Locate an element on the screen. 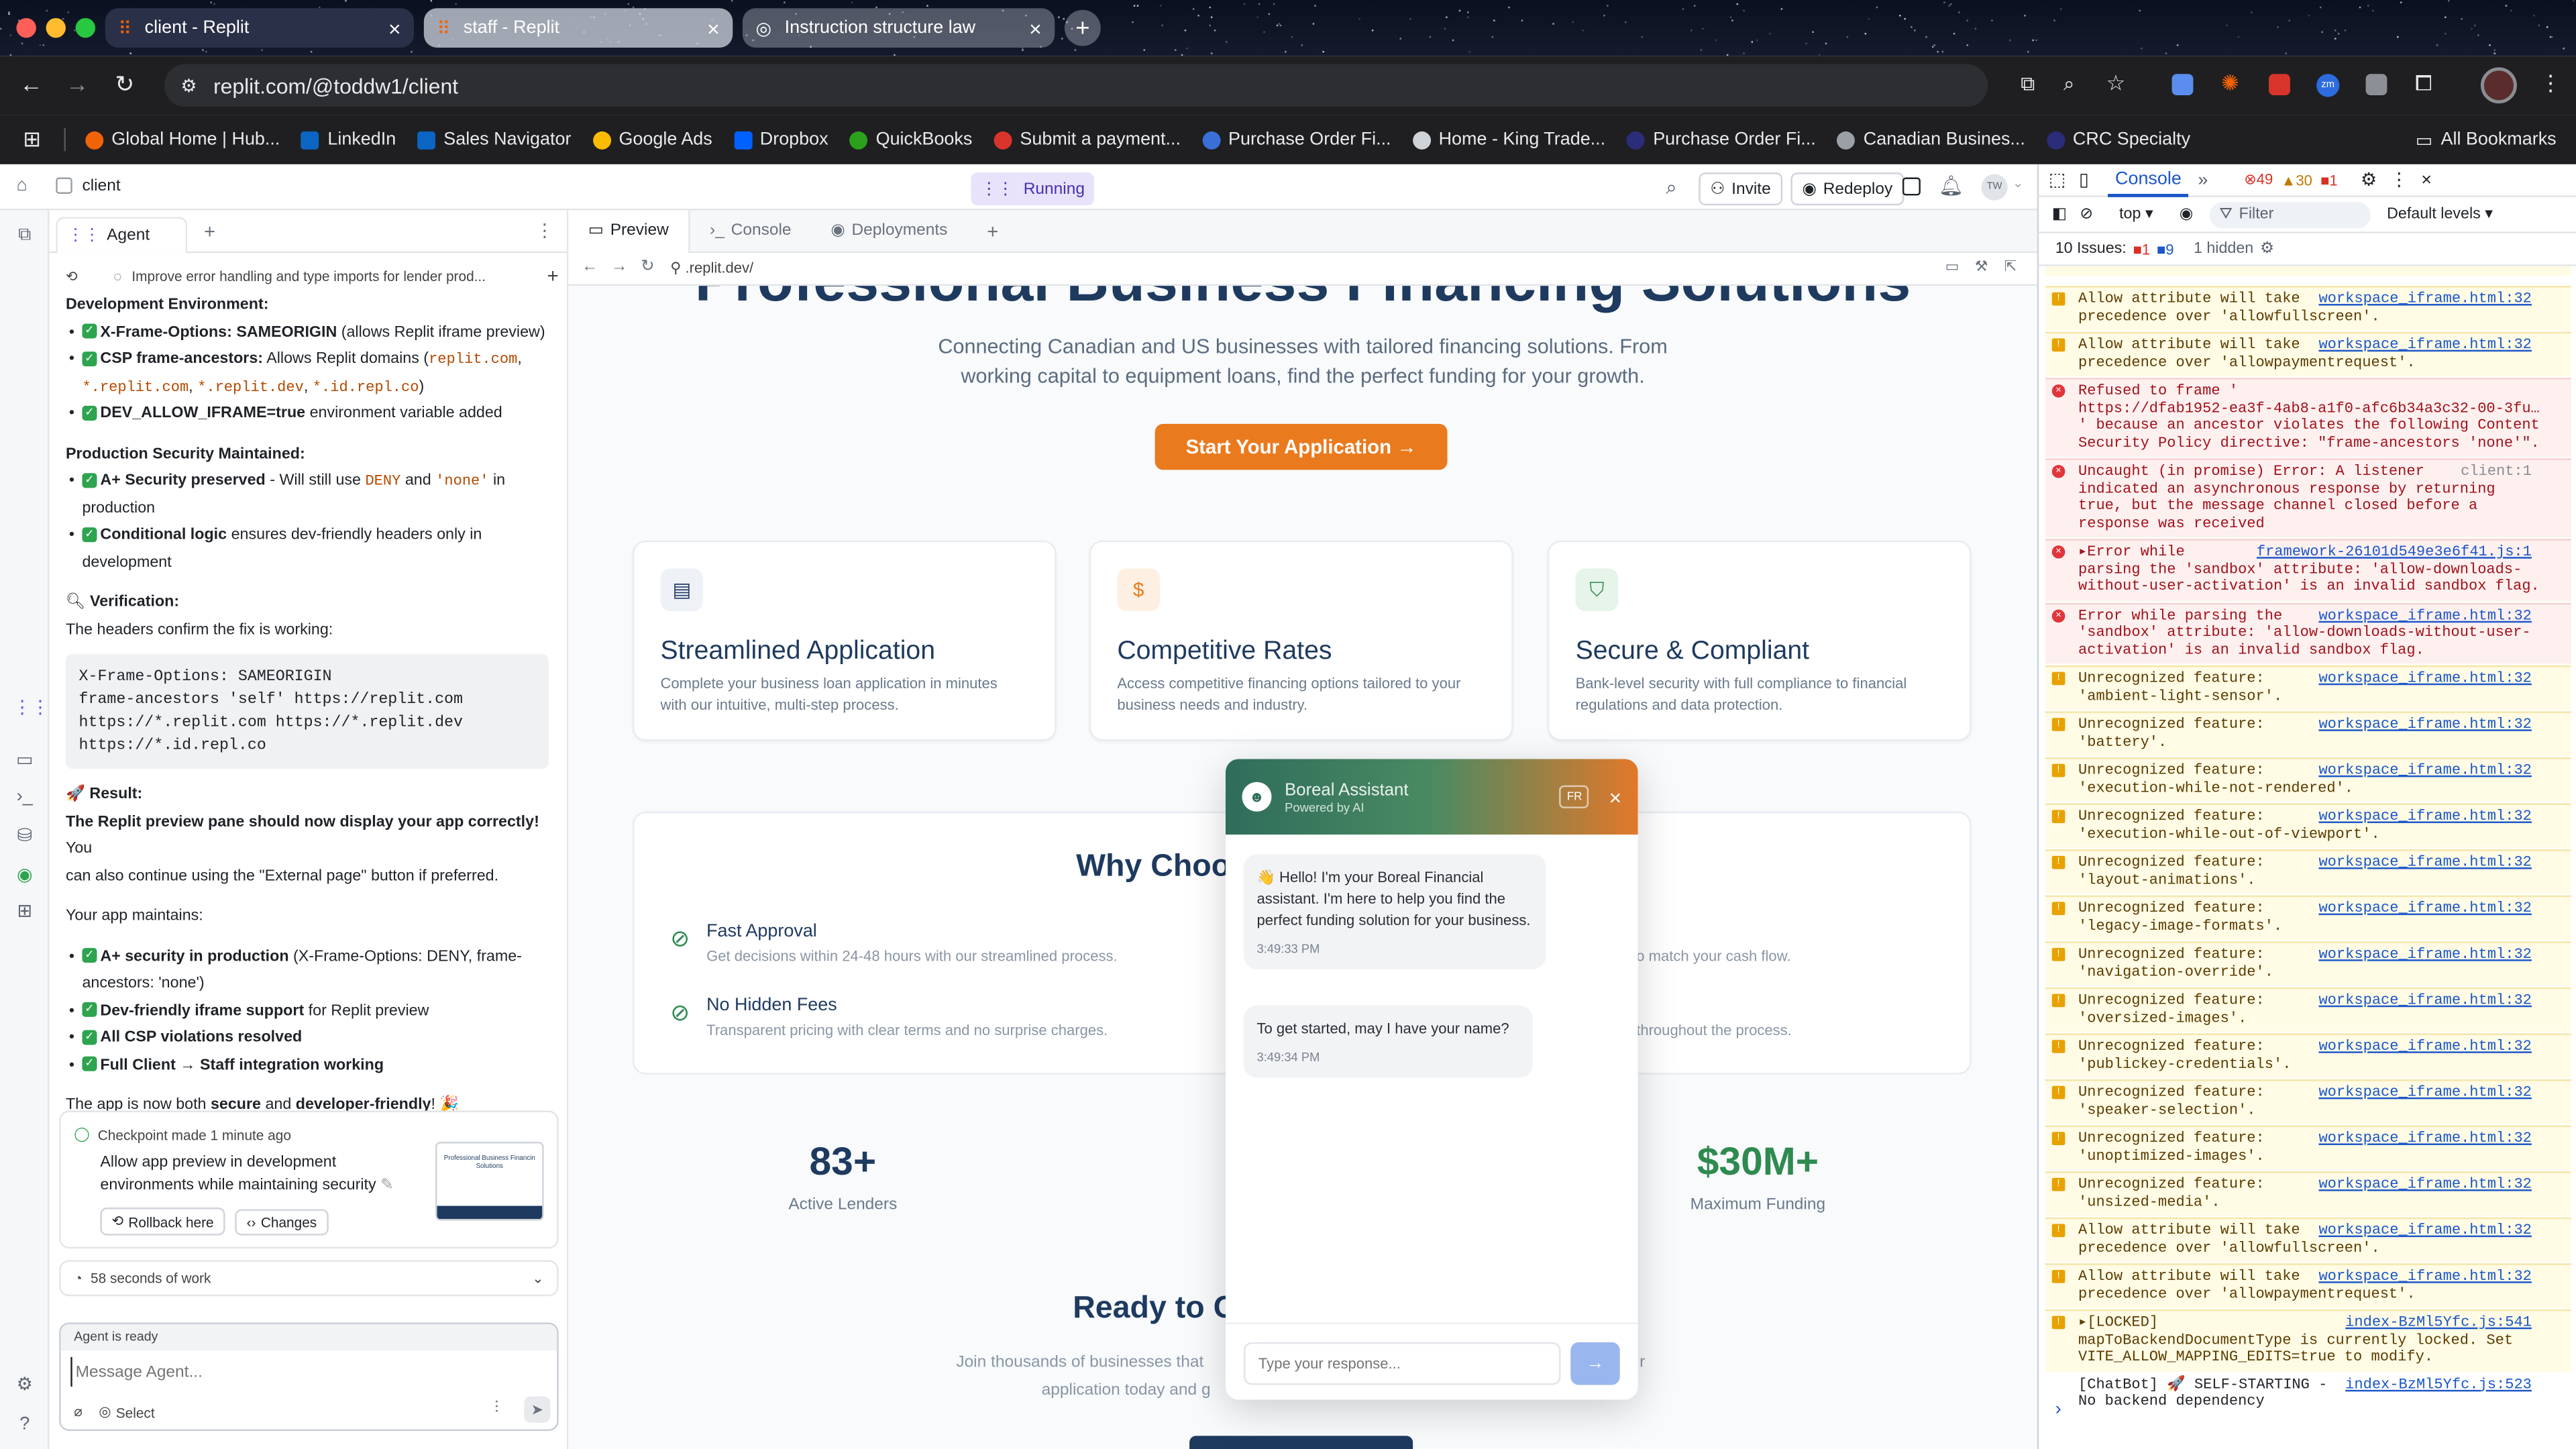 Image resolution: width=2576 pixels, height=1449 pixels. send-button: → is located at coordinates (1595, 1363).